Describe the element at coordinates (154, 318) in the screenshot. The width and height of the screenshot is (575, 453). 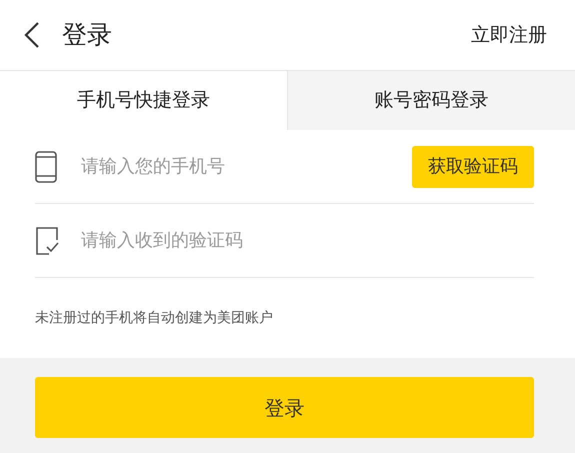
I see `hint-text: 未注册过的手机将自动创建为美团账户` at that location.